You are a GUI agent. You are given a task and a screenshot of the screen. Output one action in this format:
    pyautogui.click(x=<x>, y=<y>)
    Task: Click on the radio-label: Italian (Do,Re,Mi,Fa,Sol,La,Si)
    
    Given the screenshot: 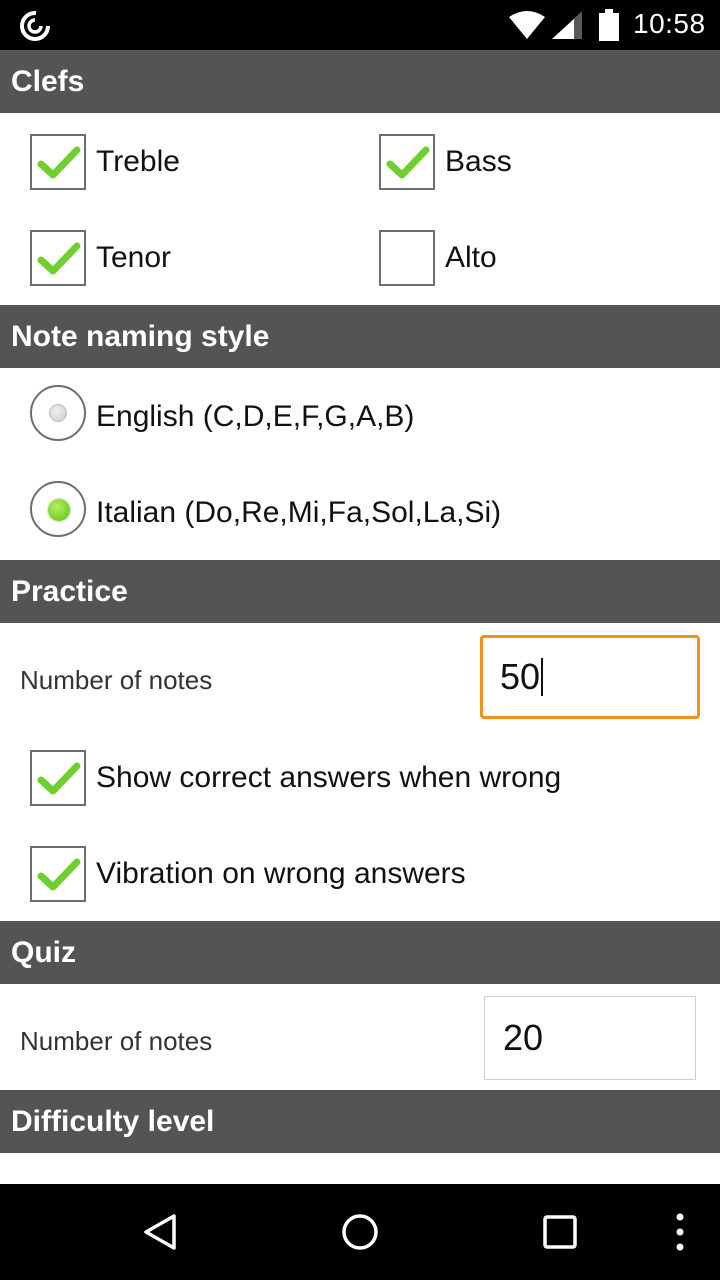 What is the action you would take?
    pyautogui.click(x=299, y=512)
    